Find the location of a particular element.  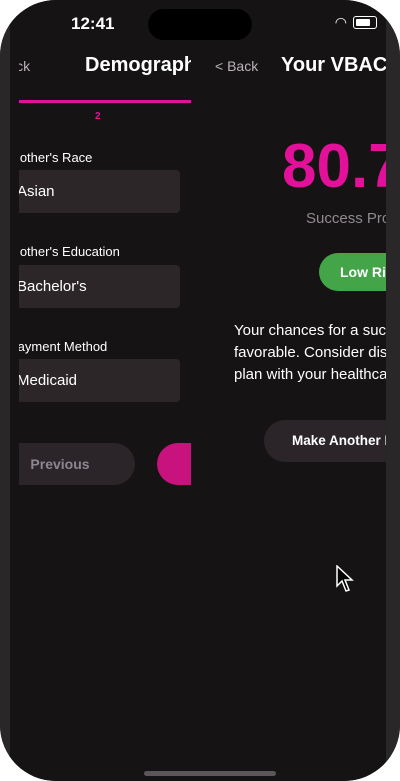

dynamic-island is located at coordinates (200, 24).